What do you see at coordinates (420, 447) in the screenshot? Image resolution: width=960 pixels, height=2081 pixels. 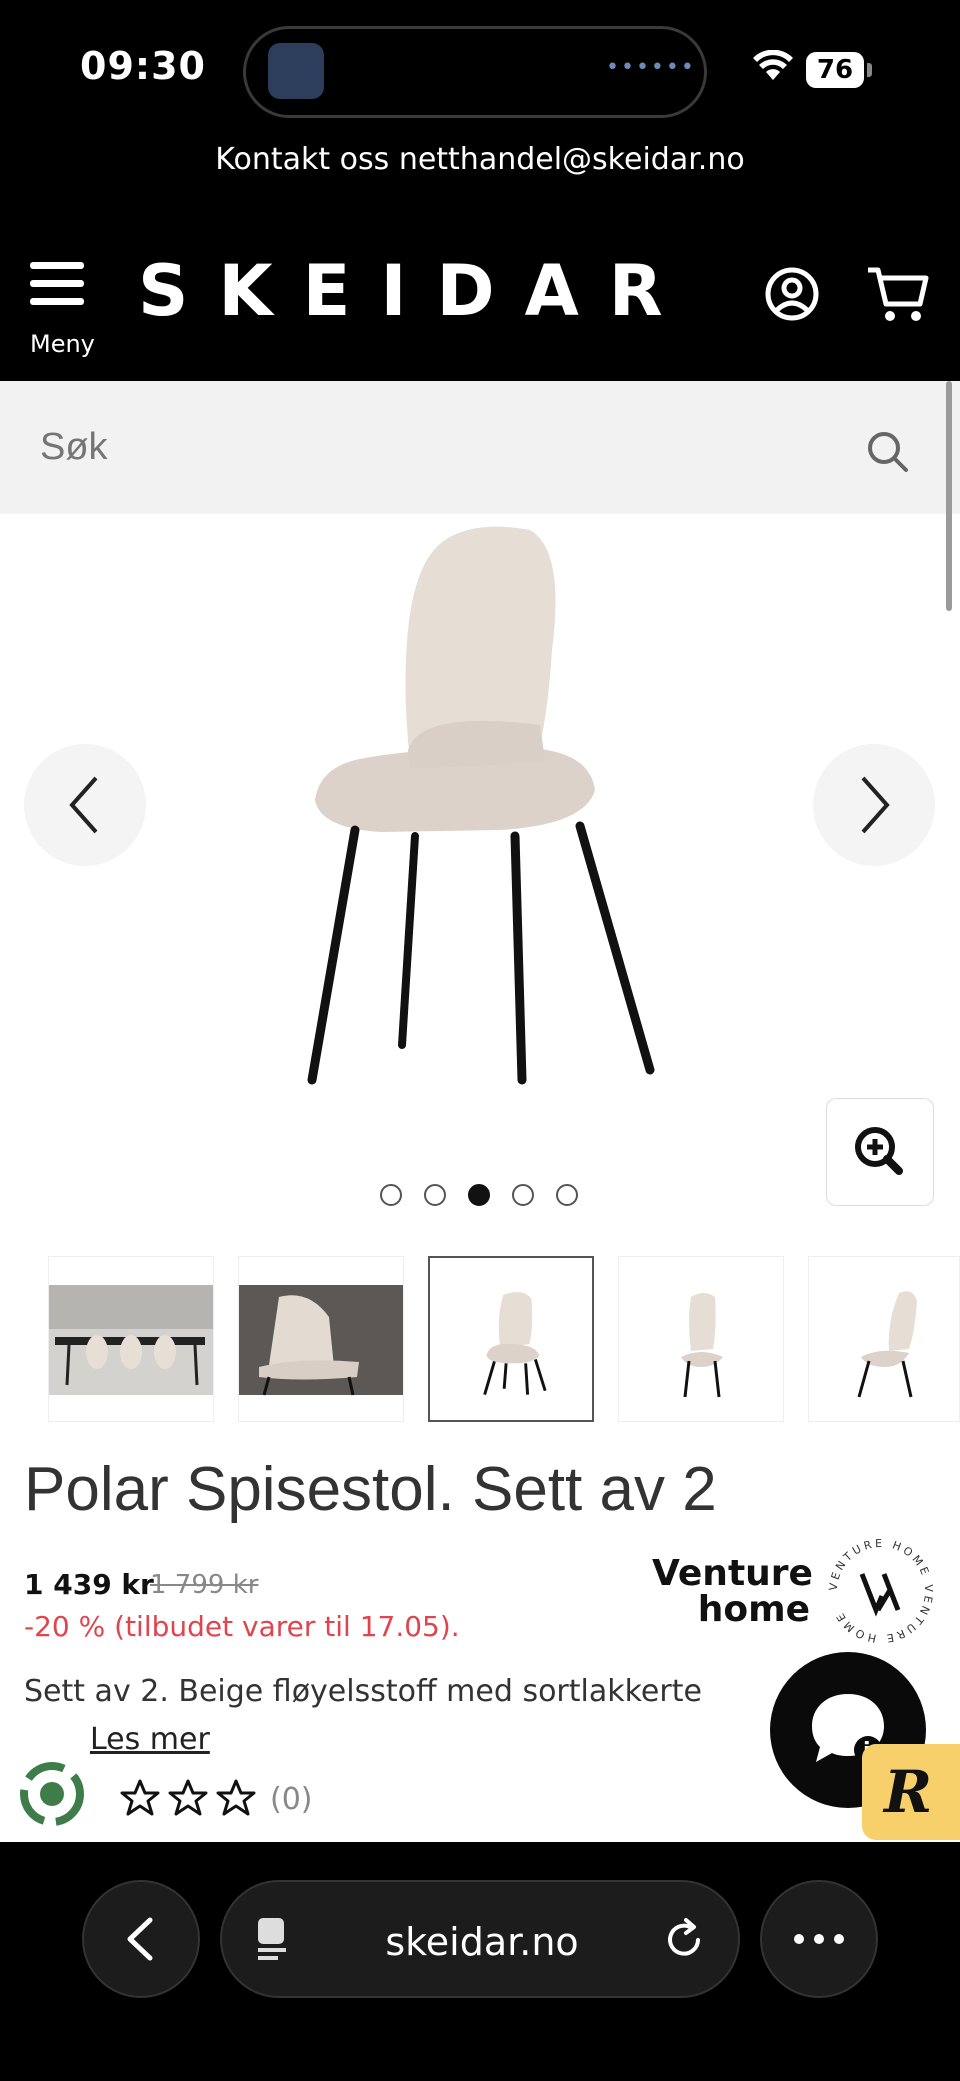 I see `search-input` at bounding box center [420, 447].